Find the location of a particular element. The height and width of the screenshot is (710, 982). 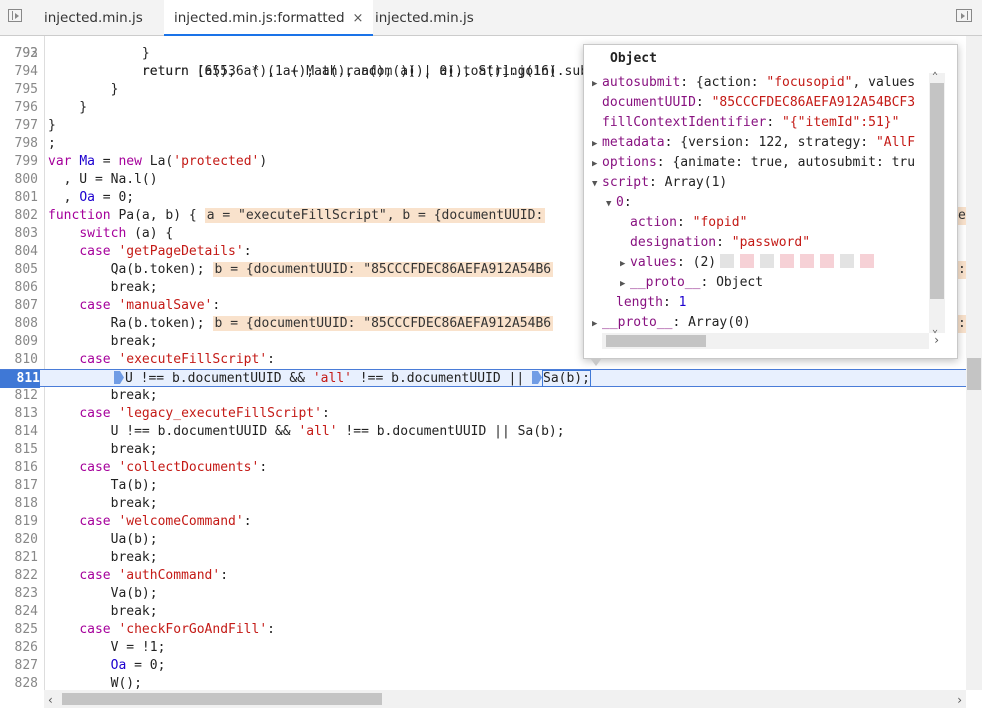

line-number: 813 is located at coordinates (19, 414).